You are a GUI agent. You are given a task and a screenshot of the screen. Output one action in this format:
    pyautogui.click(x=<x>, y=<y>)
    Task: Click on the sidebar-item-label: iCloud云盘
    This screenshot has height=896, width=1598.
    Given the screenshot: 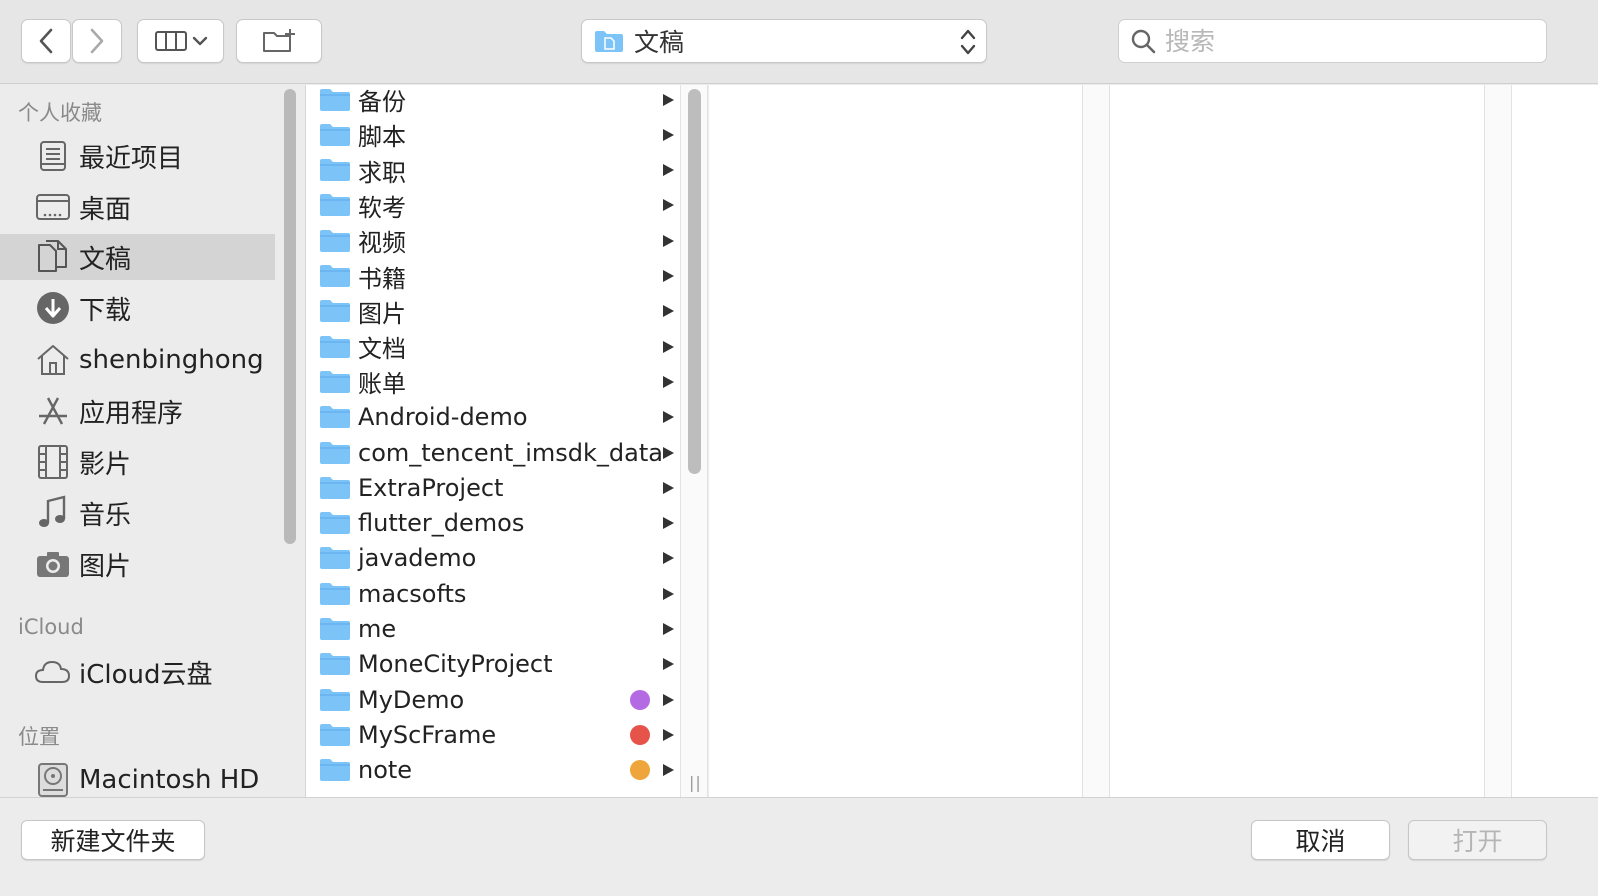 What is the action you would take?
    pyautogui.click(x=146, y=674)
    